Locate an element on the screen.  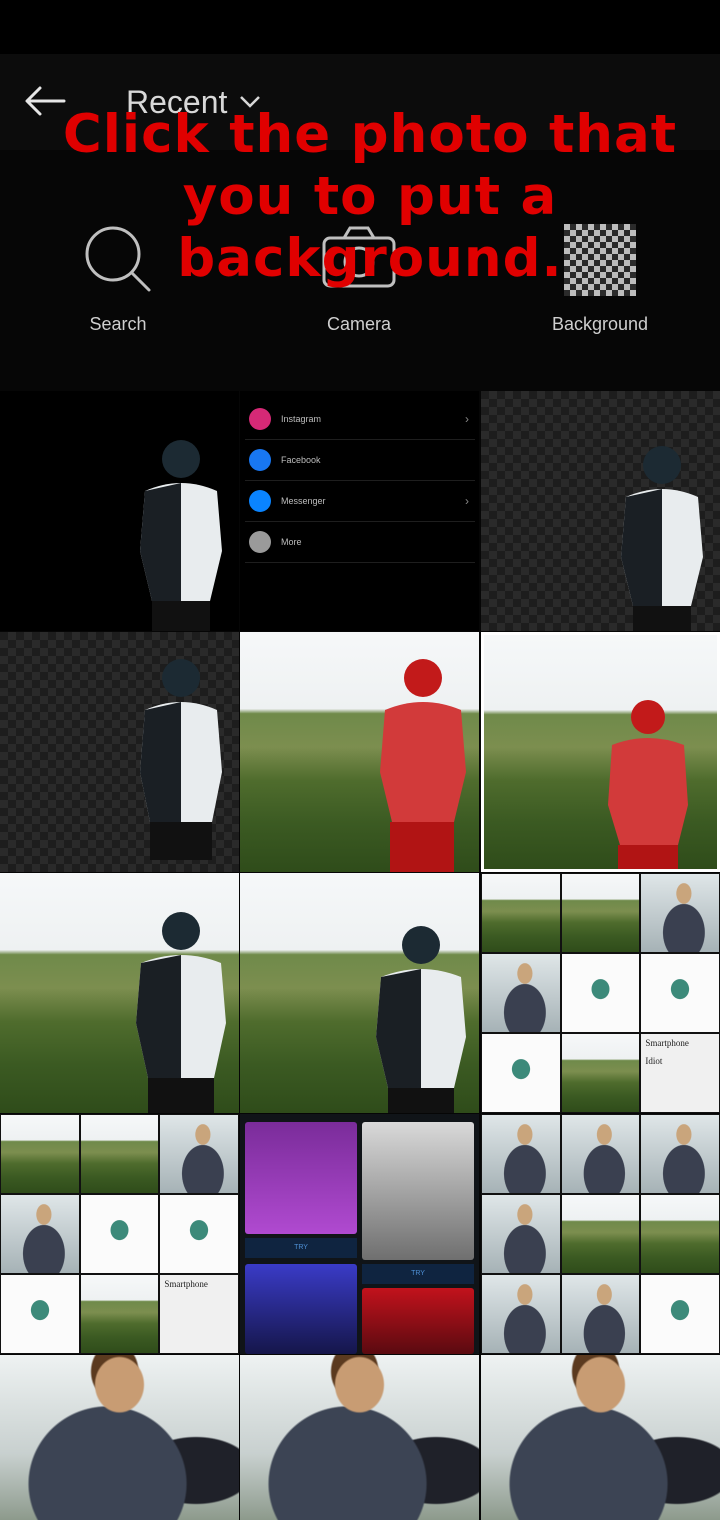
text-card: Smartphone is located at coordinates (199, 1314).